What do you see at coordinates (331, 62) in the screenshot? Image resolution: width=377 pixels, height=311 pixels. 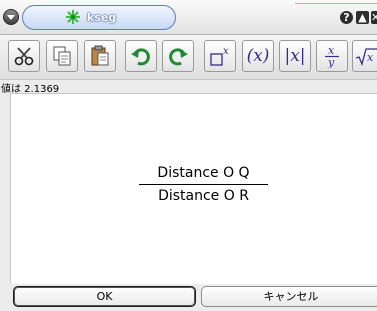 I see `svg-text: y` at bounding box center [331, 62].